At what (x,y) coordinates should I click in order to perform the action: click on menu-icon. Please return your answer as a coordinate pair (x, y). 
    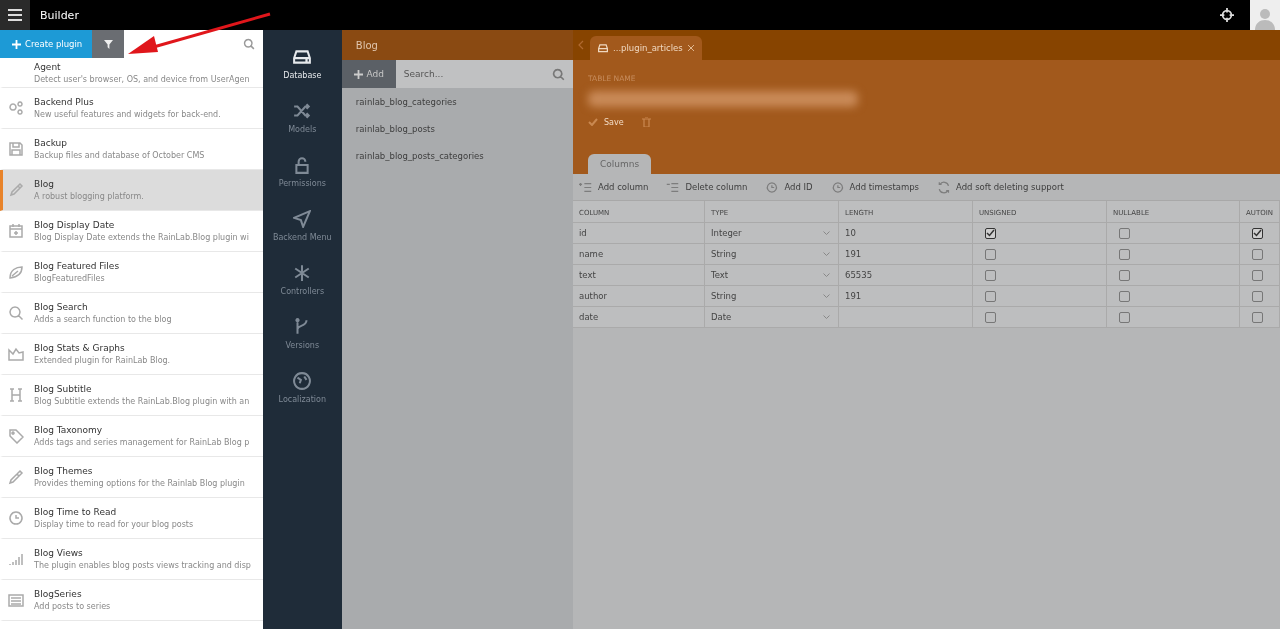
    Looking at the image, I should click on (15, 15).